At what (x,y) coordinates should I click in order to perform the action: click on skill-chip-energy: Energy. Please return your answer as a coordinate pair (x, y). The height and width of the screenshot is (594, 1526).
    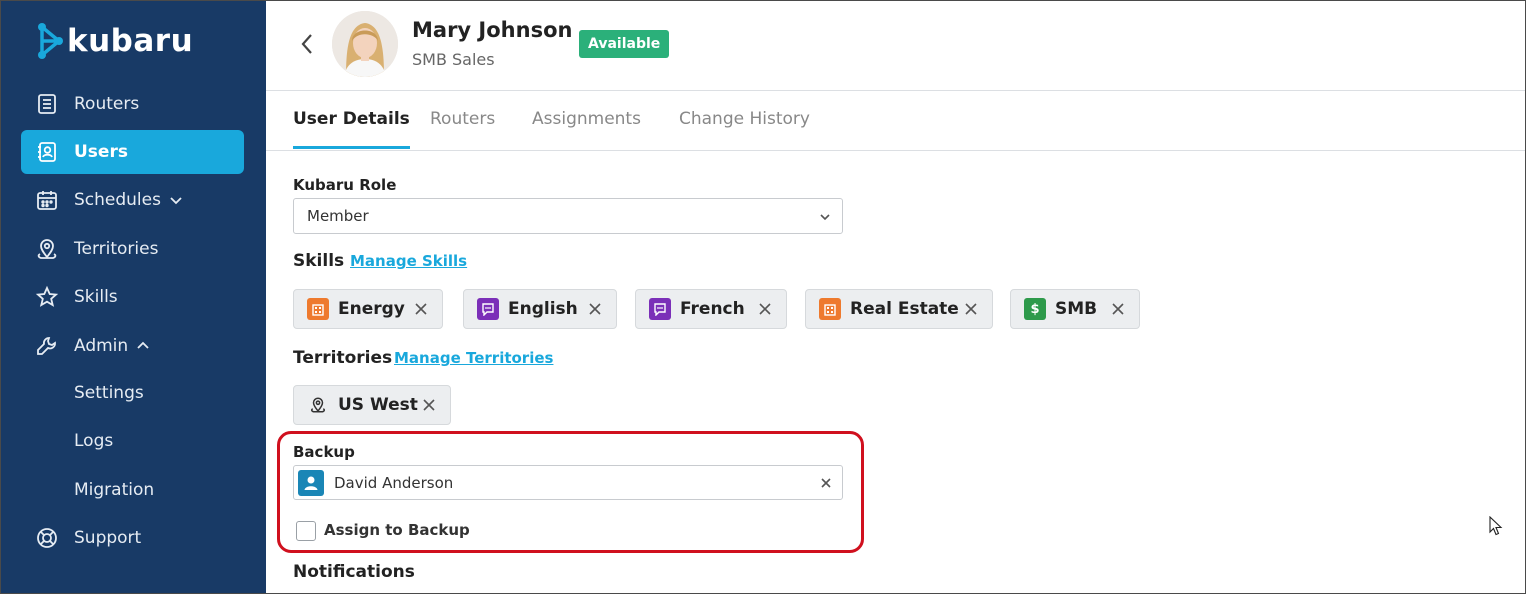
    Looking at the image, I should click on (368, 309).